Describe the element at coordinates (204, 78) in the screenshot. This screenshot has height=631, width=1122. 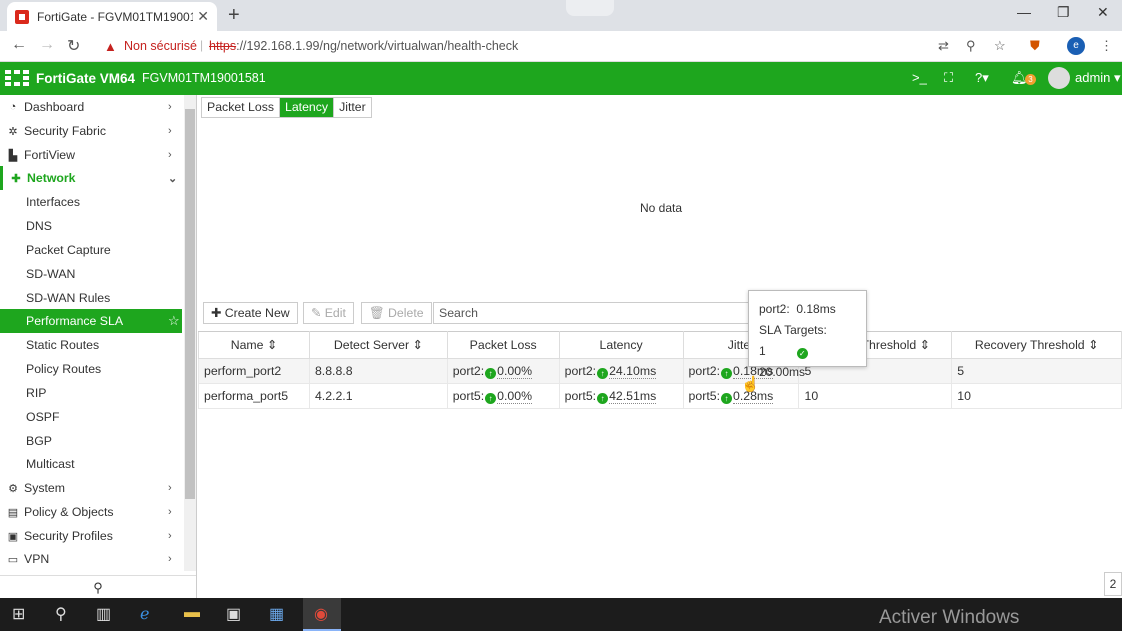
I see `device-serial: FGVM01TM19001581` at that location.